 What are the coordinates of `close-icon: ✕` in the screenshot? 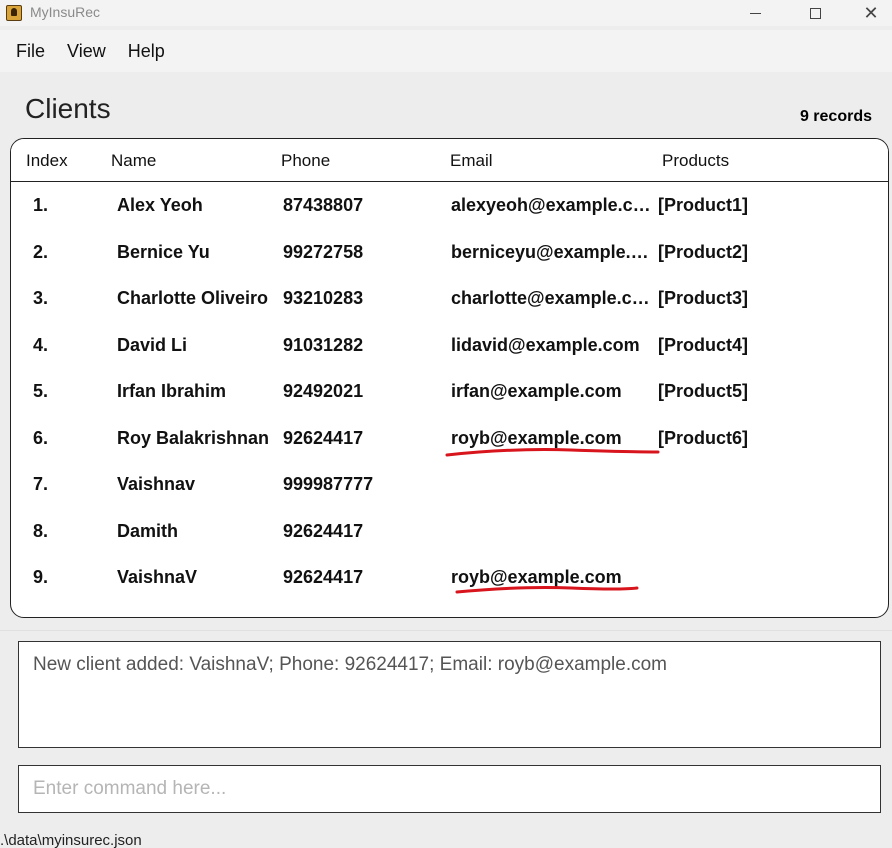 It's located at (871, 12).